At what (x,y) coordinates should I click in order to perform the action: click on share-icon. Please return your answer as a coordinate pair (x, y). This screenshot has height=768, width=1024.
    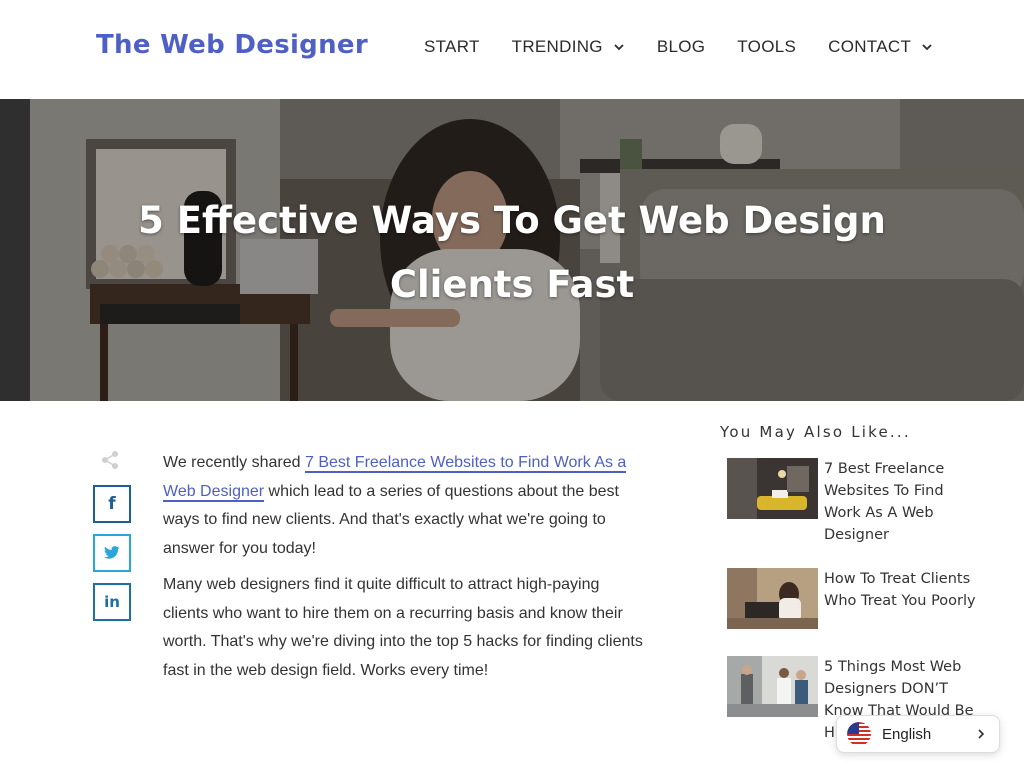
    Looking at the image, I should click on (110, 460).